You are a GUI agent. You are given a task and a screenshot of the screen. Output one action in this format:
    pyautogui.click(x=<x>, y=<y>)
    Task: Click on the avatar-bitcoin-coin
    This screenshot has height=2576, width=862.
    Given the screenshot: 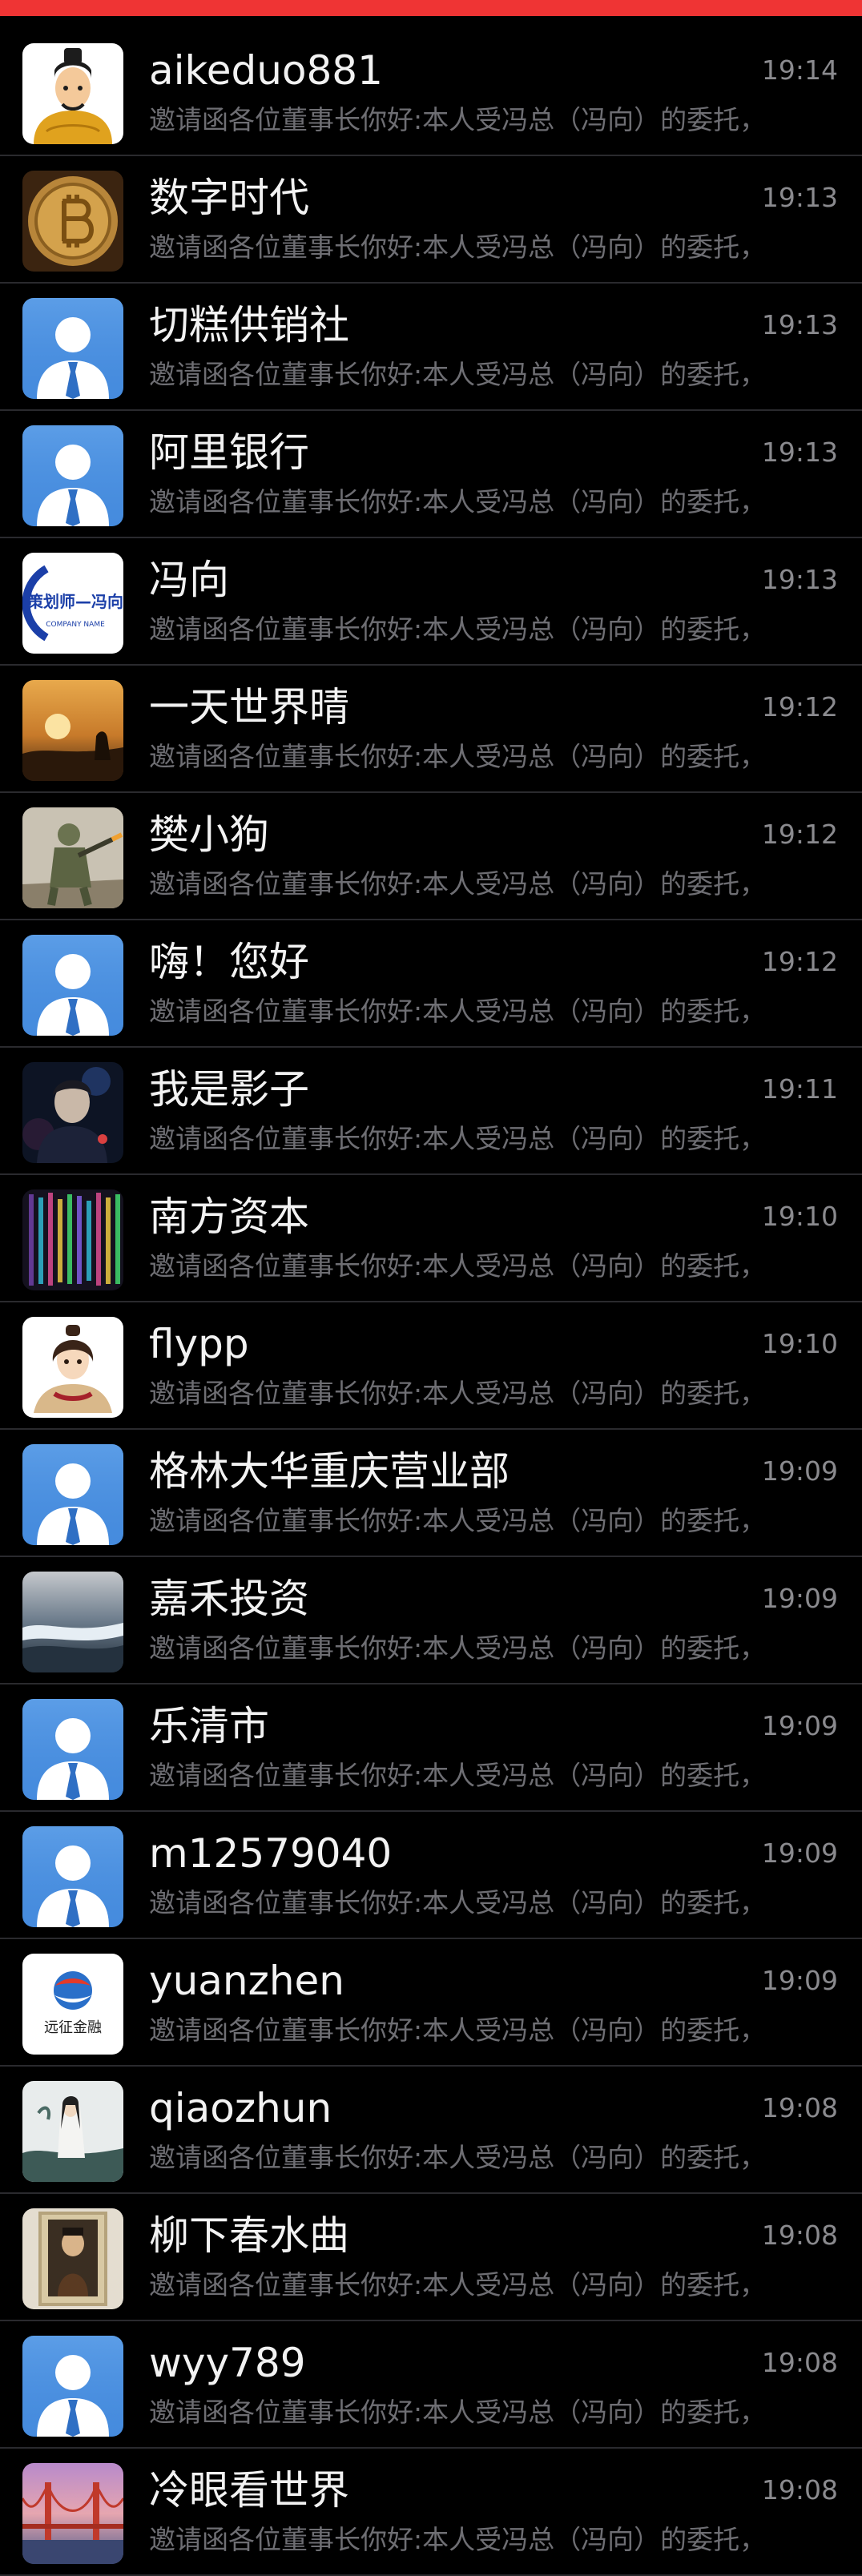 What is the action you would take?
    pyautogui.click(x=72, y=222)
    